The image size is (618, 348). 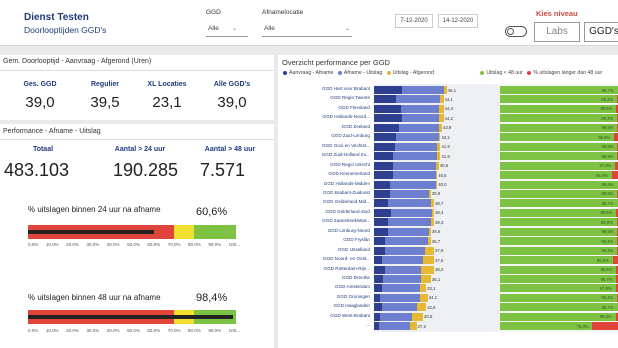 What do you see at coordinates (388, 72) in the screenshot?
I see `legend-dot` at bounding box center [388, 72].